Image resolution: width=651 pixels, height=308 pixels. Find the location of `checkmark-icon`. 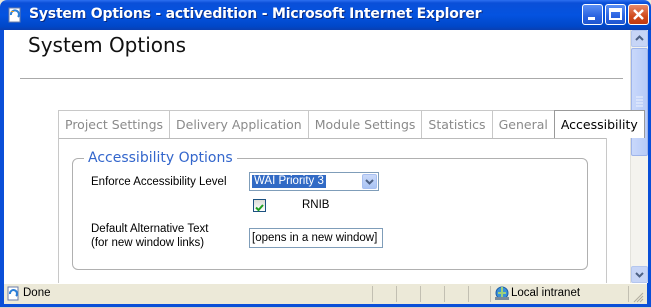

checkmark-icon is located at coordinates (259, 208).